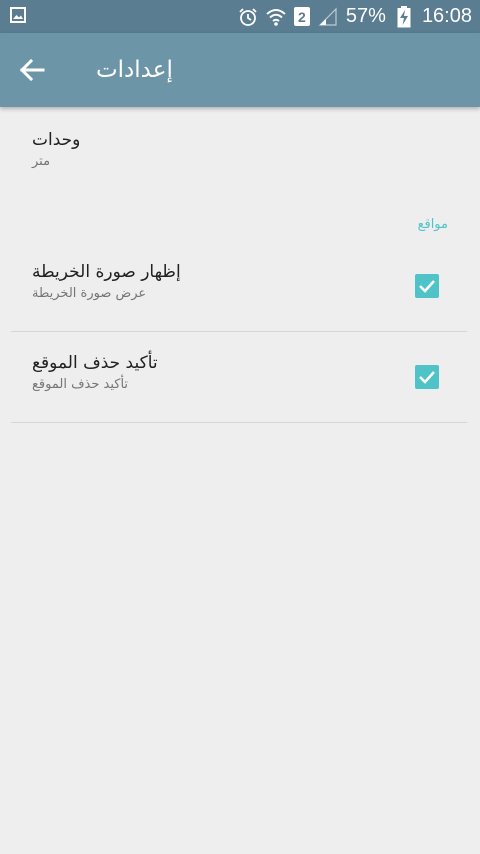 This screenshot has height=854, width=480. I want to click on show-map-image-summary: عرض صورة الخريطة, so click(89, 293).